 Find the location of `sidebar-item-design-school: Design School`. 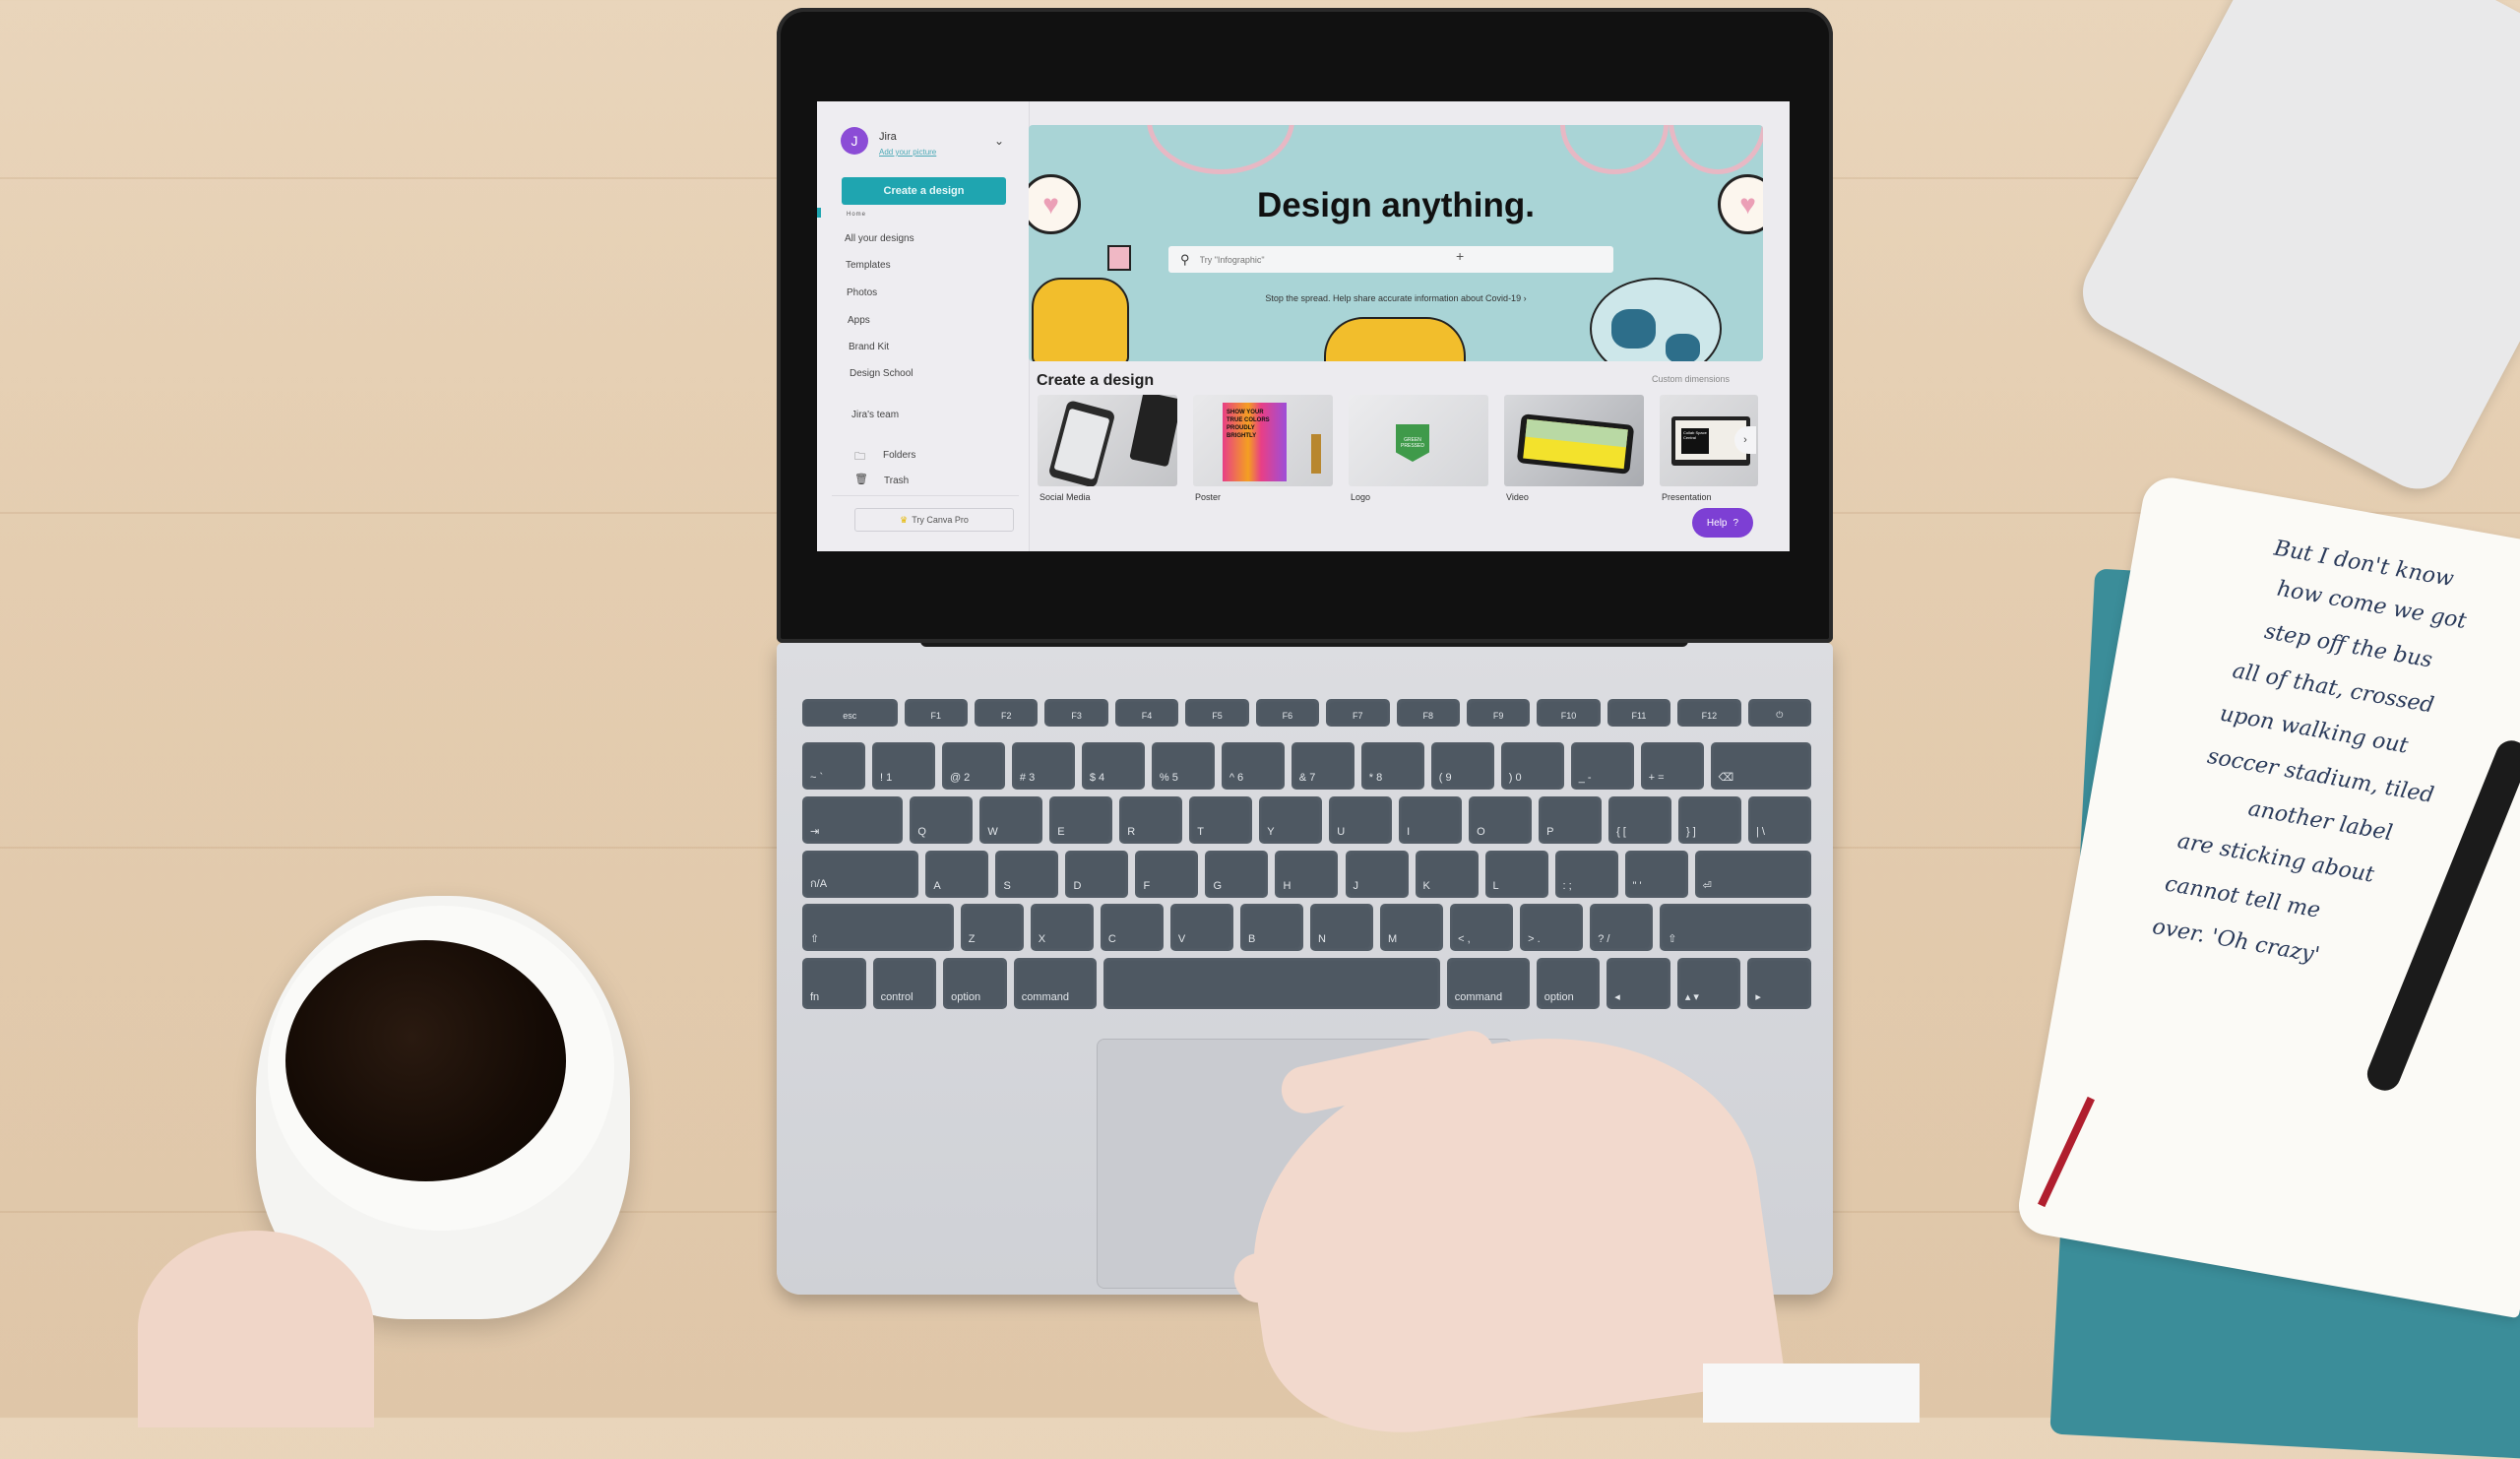

sidebar-item-design-school: Design School is located at coordinates (881, 373).